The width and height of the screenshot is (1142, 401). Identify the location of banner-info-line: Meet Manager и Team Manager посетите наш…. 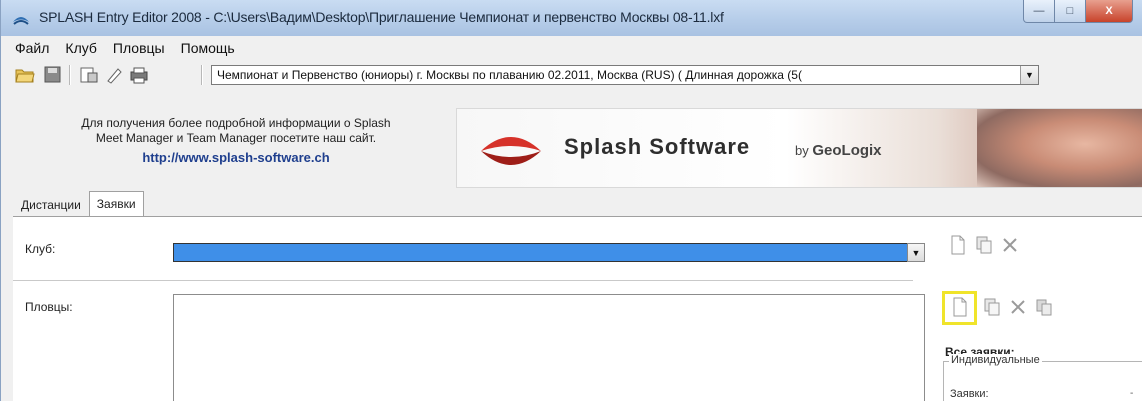
(236, 138).